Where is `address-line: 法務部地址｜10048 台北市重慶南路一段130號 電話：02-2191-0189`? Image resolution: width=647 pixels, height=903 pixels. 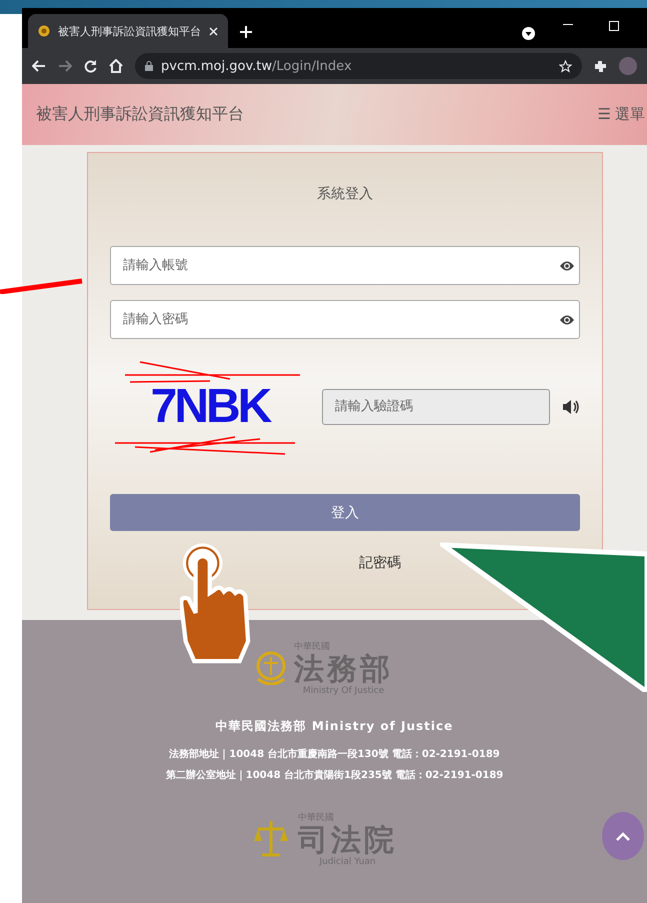 address-line: 法務部地址｜10048 台北市重慶南路一段130號 電話：02-2191-0189 is located at coordinates (334, 754).